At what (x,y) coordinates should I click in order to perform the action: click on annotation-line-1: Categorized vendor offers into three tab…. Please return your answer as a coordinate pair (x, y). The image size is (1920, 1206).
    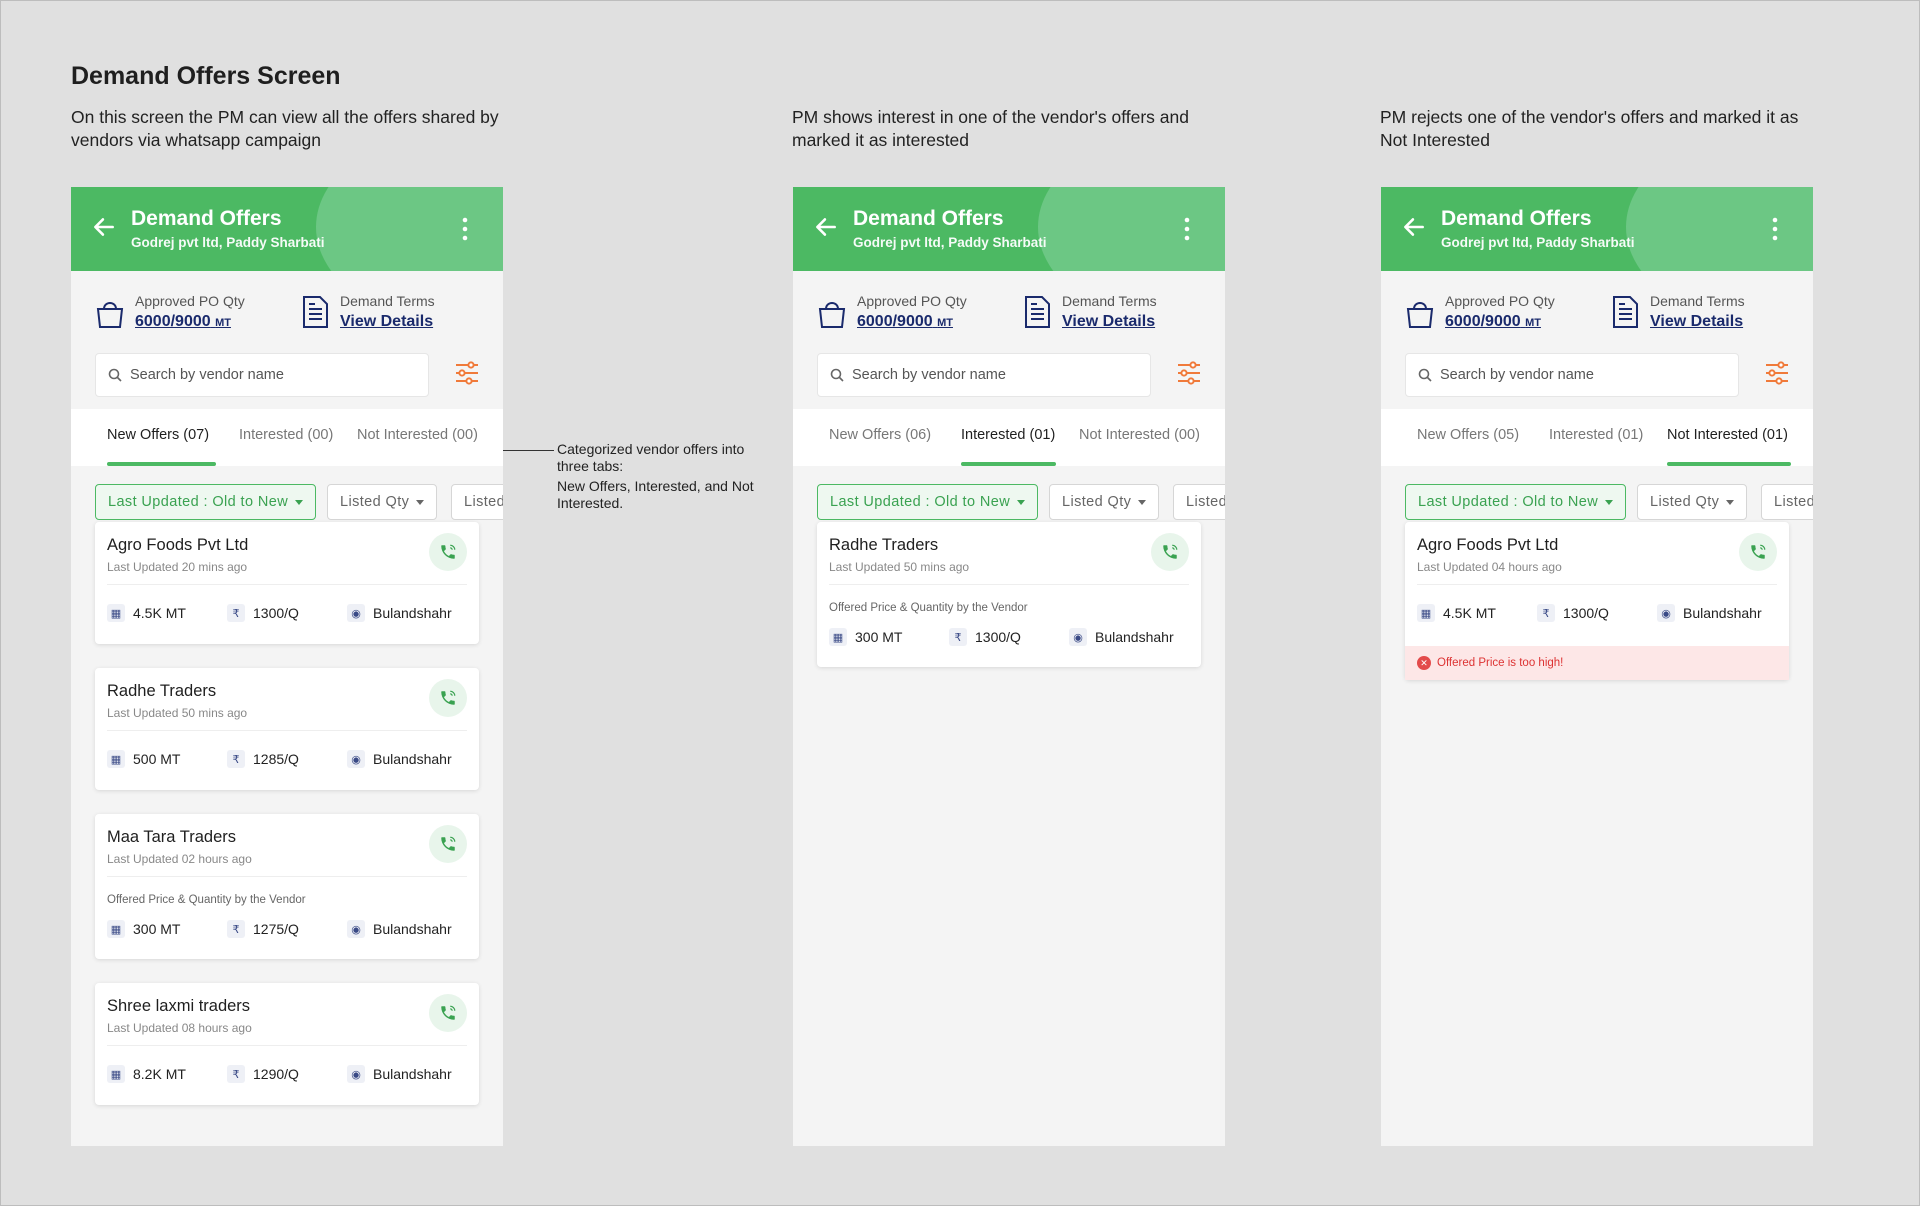
    Looking at the image, I should click on (651, 457).